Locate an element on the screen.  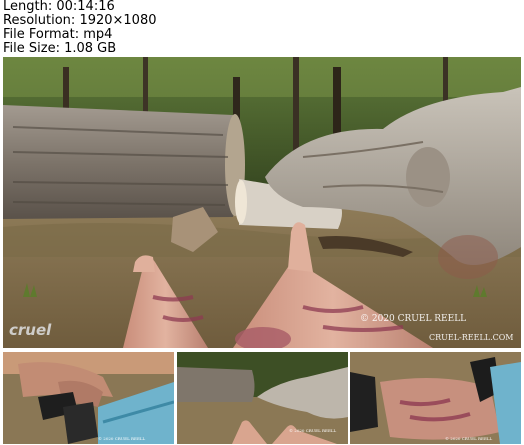
thumbnail-3-scene: © 2020 CRUEL REELL is located at coordinates (435, 398).